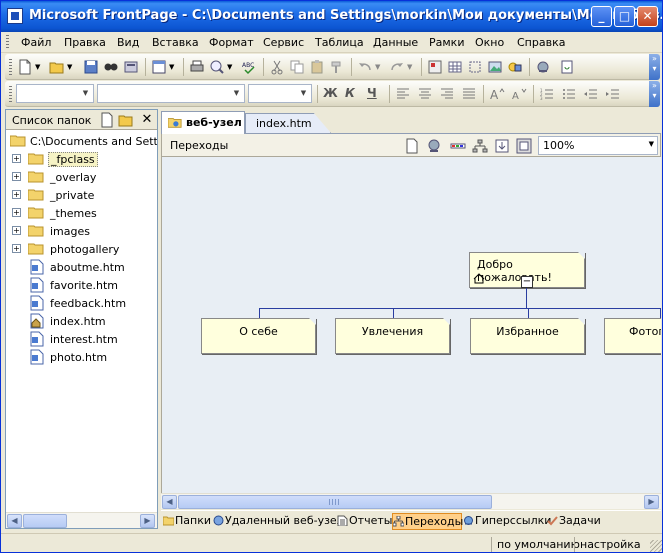  Describe the element at coordinates (397, 67) in the screenshot. I see `redo-icon` at that location.